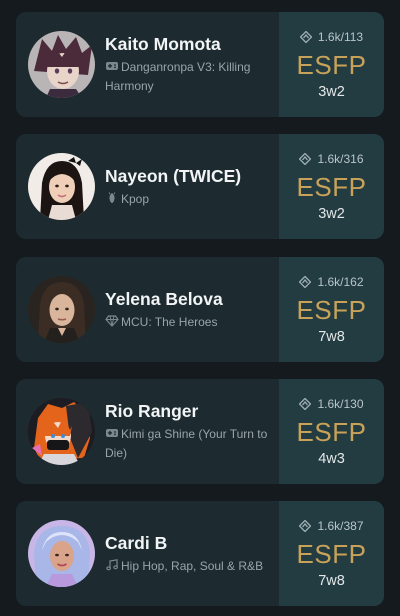 The width and height of the screenshot is (400, 616). What do you see at coordinates (340, 525) in the screenshot?
I see `vote-text: 1.6k/387` at bounding box center [340, 525].